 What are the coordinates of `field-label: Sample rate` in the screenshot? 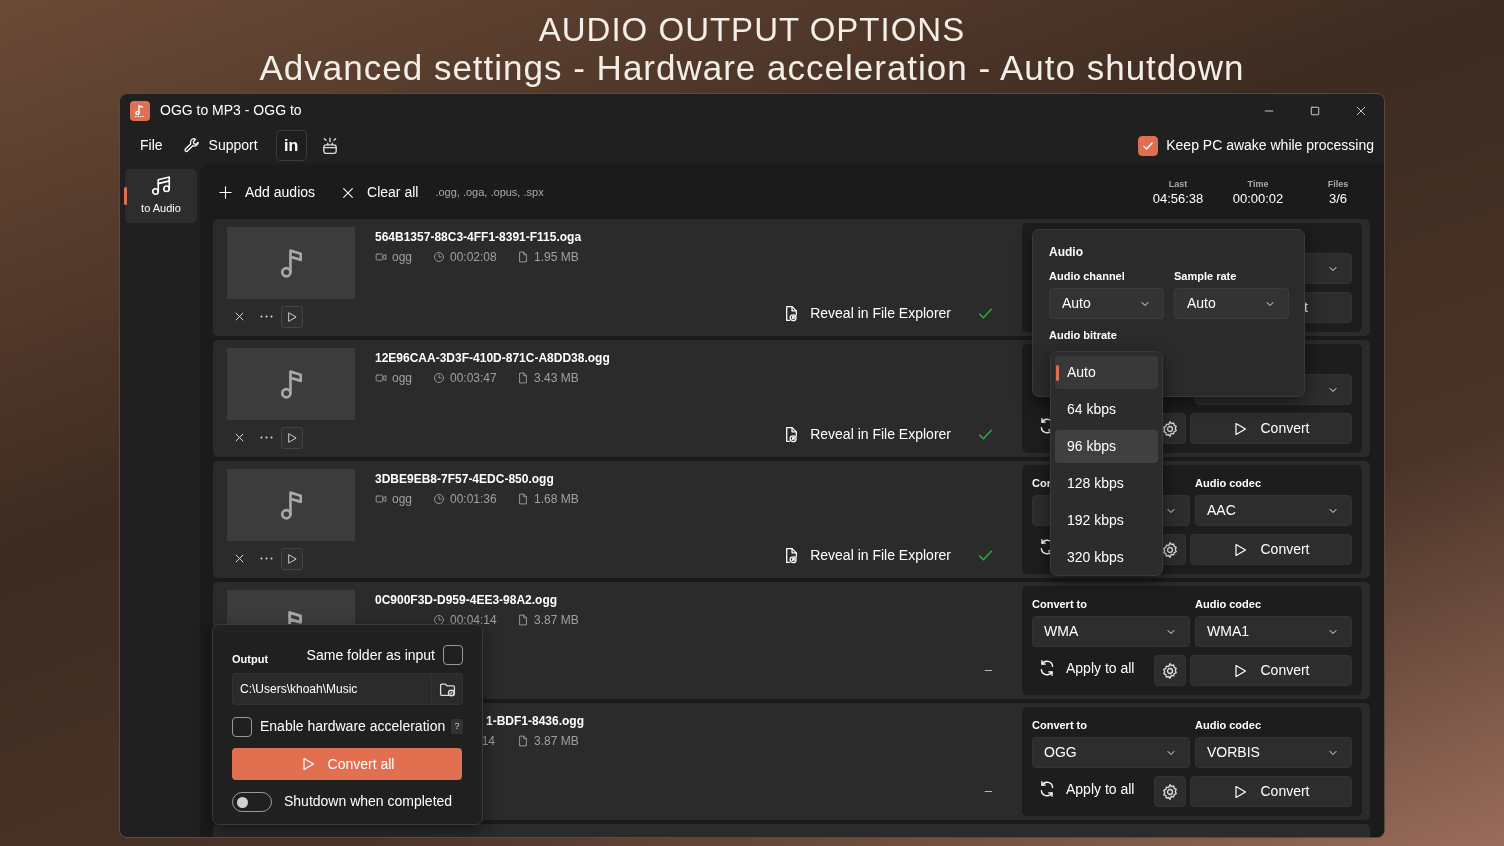 It's located at (1206, 276).